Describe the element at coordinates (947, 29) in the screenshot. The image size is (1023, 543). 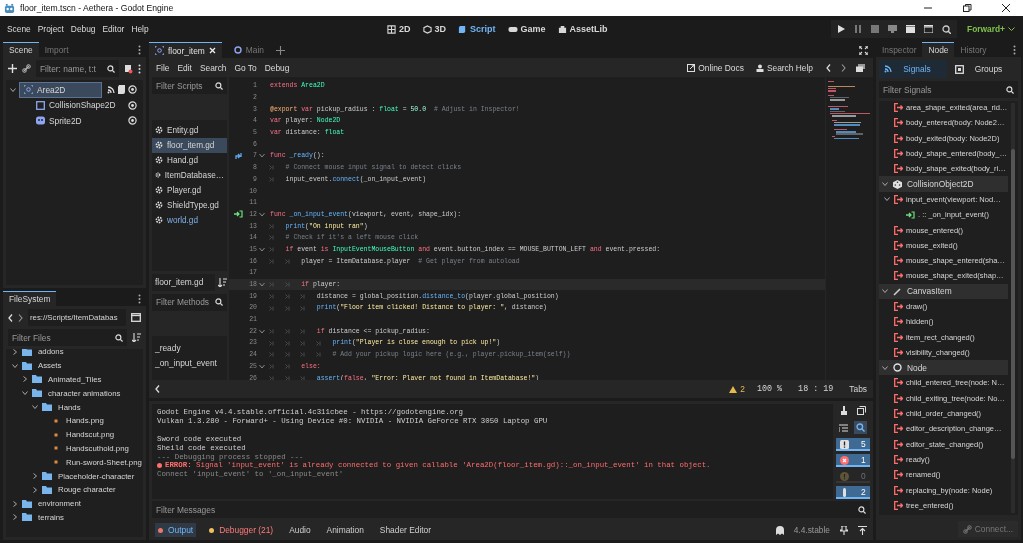
I see `magnifier-icon` at that location.